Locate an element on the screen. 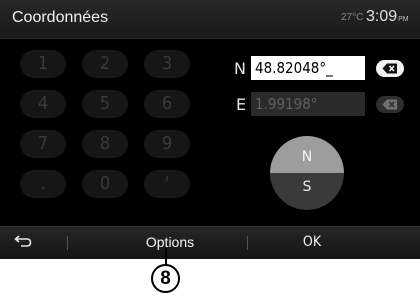  delete-longitude-button is located at coordinates (390, 104).